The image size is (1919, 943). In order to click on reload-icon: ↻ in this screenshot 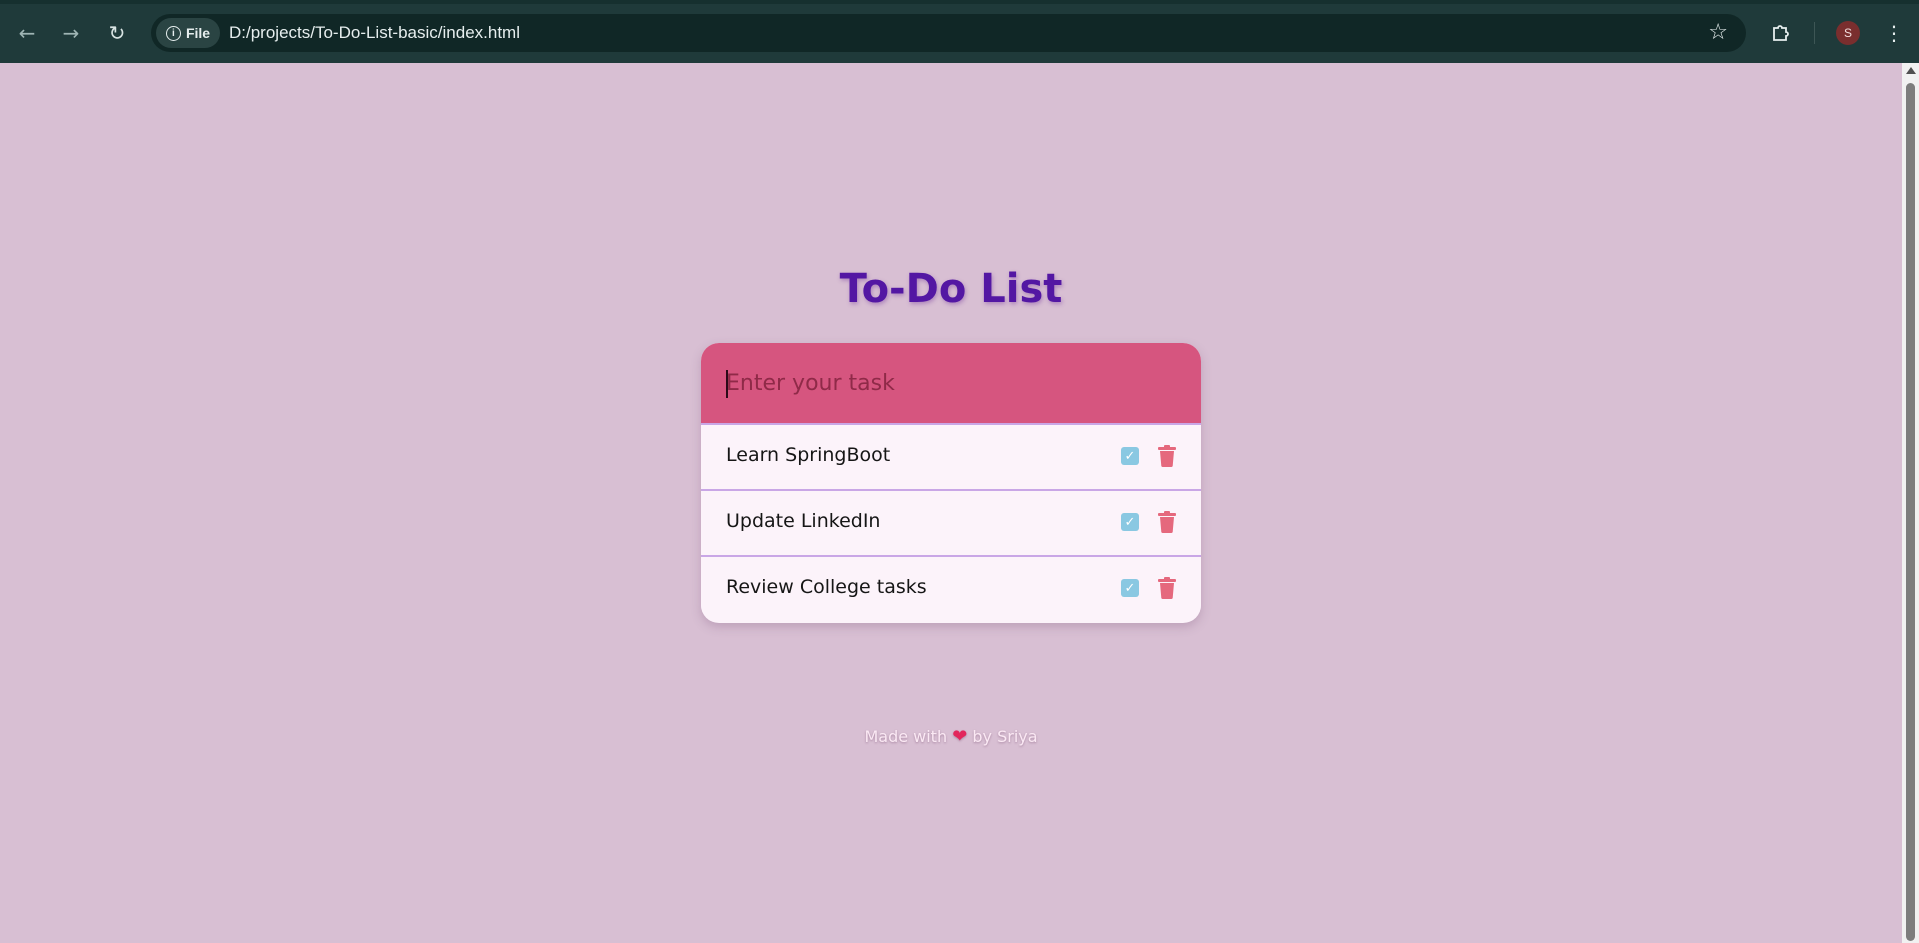, I will do `click(117, 33)`.